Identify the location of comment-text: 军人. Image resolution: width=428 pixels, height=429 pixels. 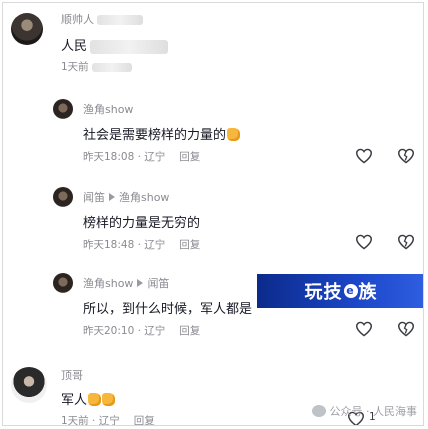
(88, 398).